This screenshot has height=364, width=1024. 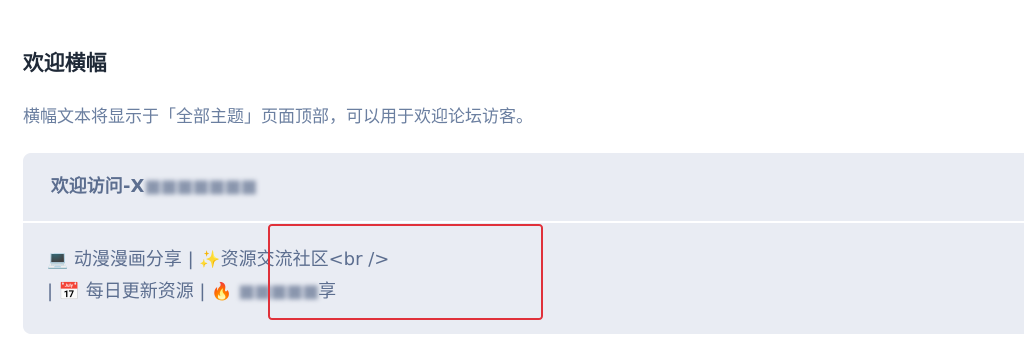 What do you see at coordinates (58, 260) in the screenshot?
I see `laptop-icon: 💻` at bounding box center [58, 260].